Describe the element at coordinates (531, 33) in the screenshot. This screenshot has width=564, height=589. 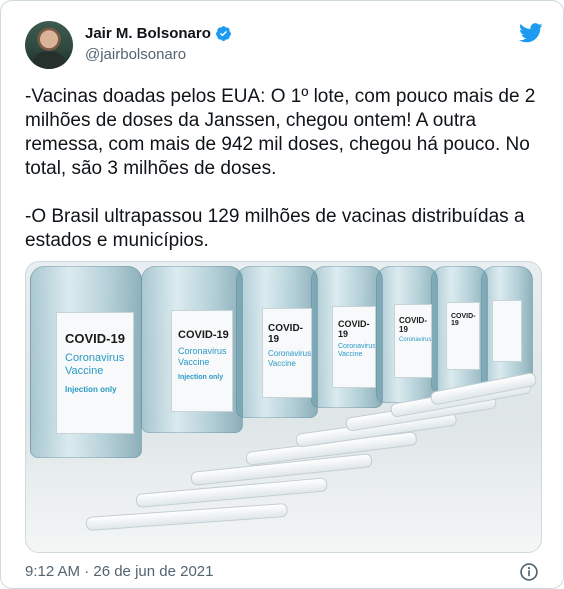
I see `twitter-bird-icon` at that location.